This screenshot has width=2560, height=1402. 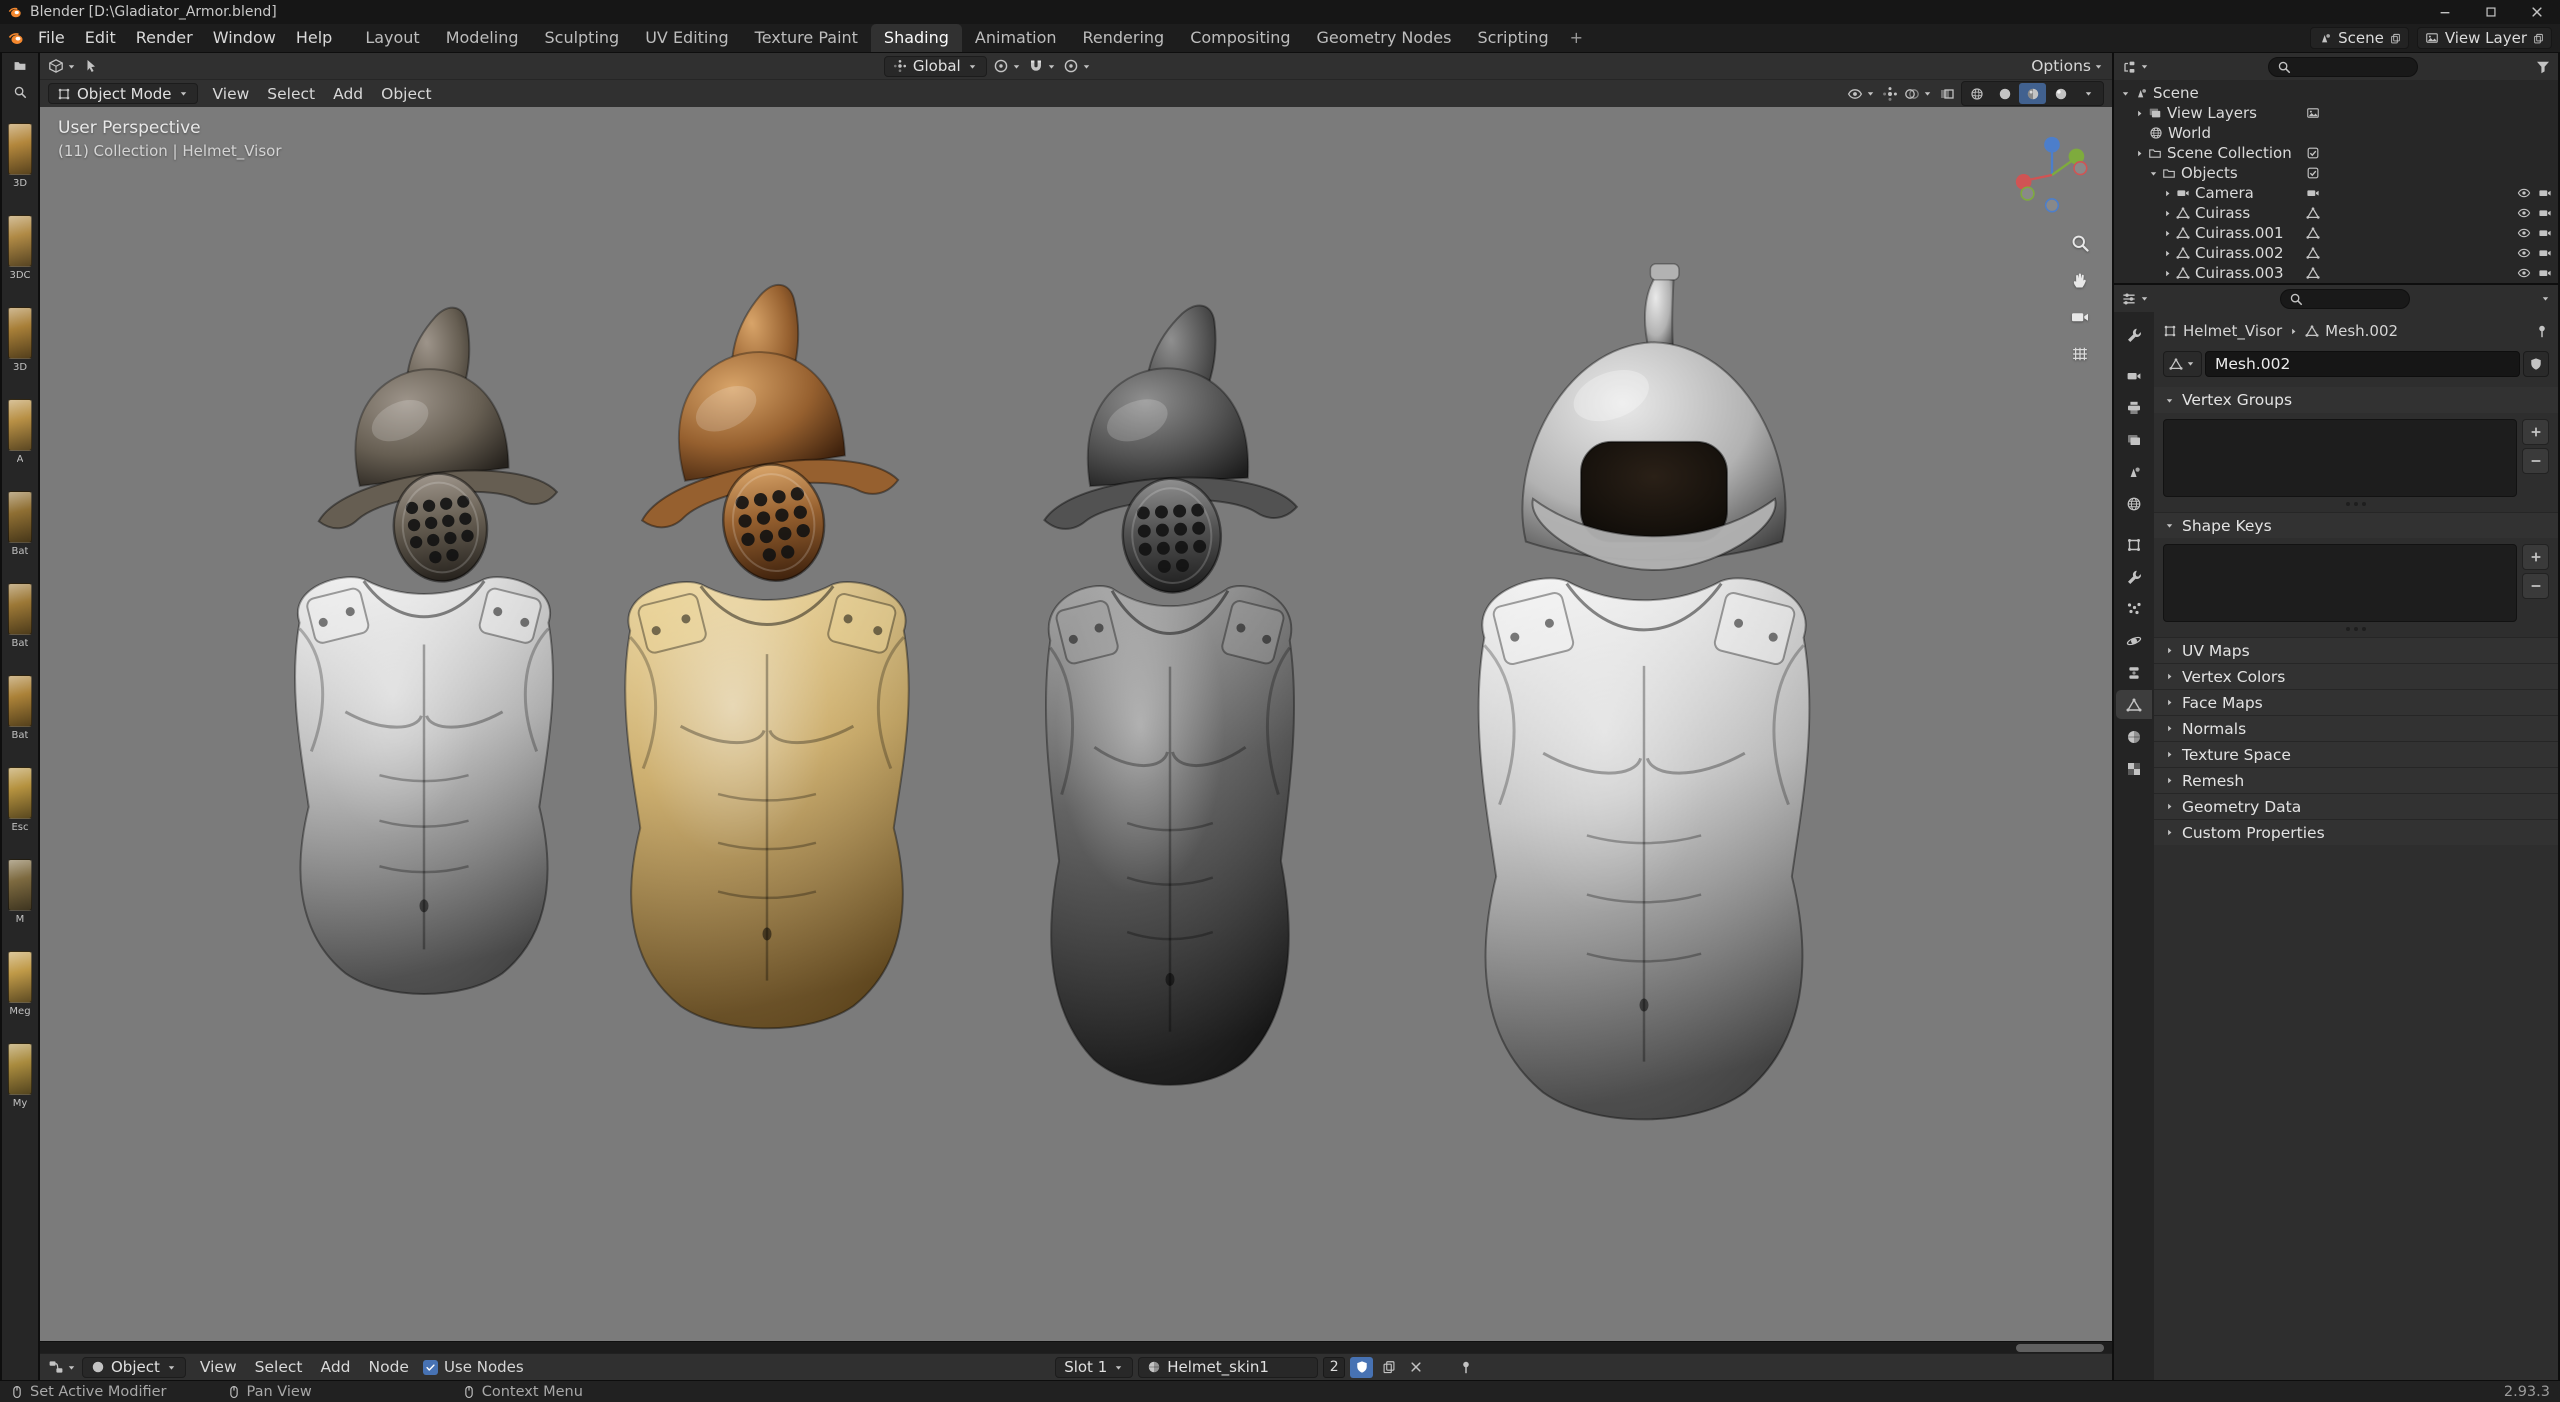 I want to click on shader-menu-node: Node, so click(x=389, y=1367).